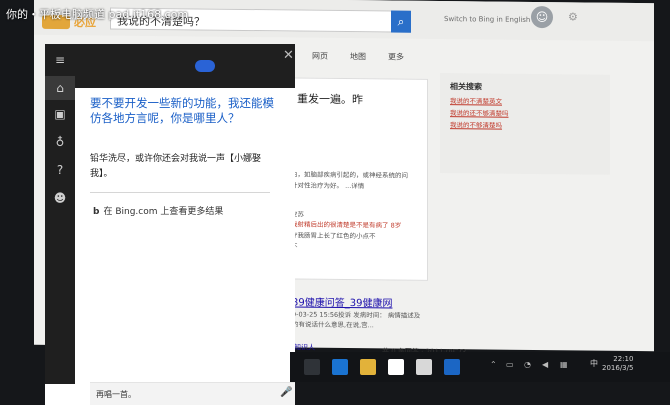  Describe the element at coordinates (396, 367) in the screenshot. I see `store-icon` at that location.